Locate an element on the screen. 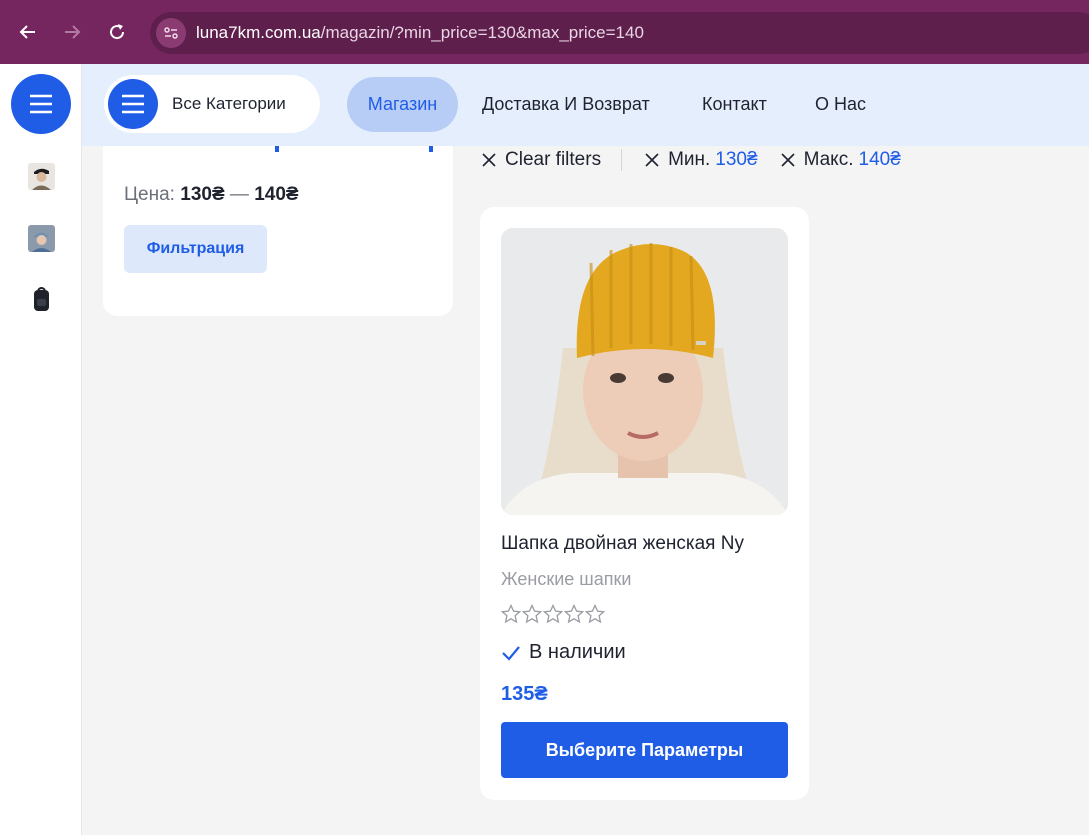  active-filters-bar: Clear filters Мин. 130₴ Макс. 140₴ is located at coordinates (691, 160).